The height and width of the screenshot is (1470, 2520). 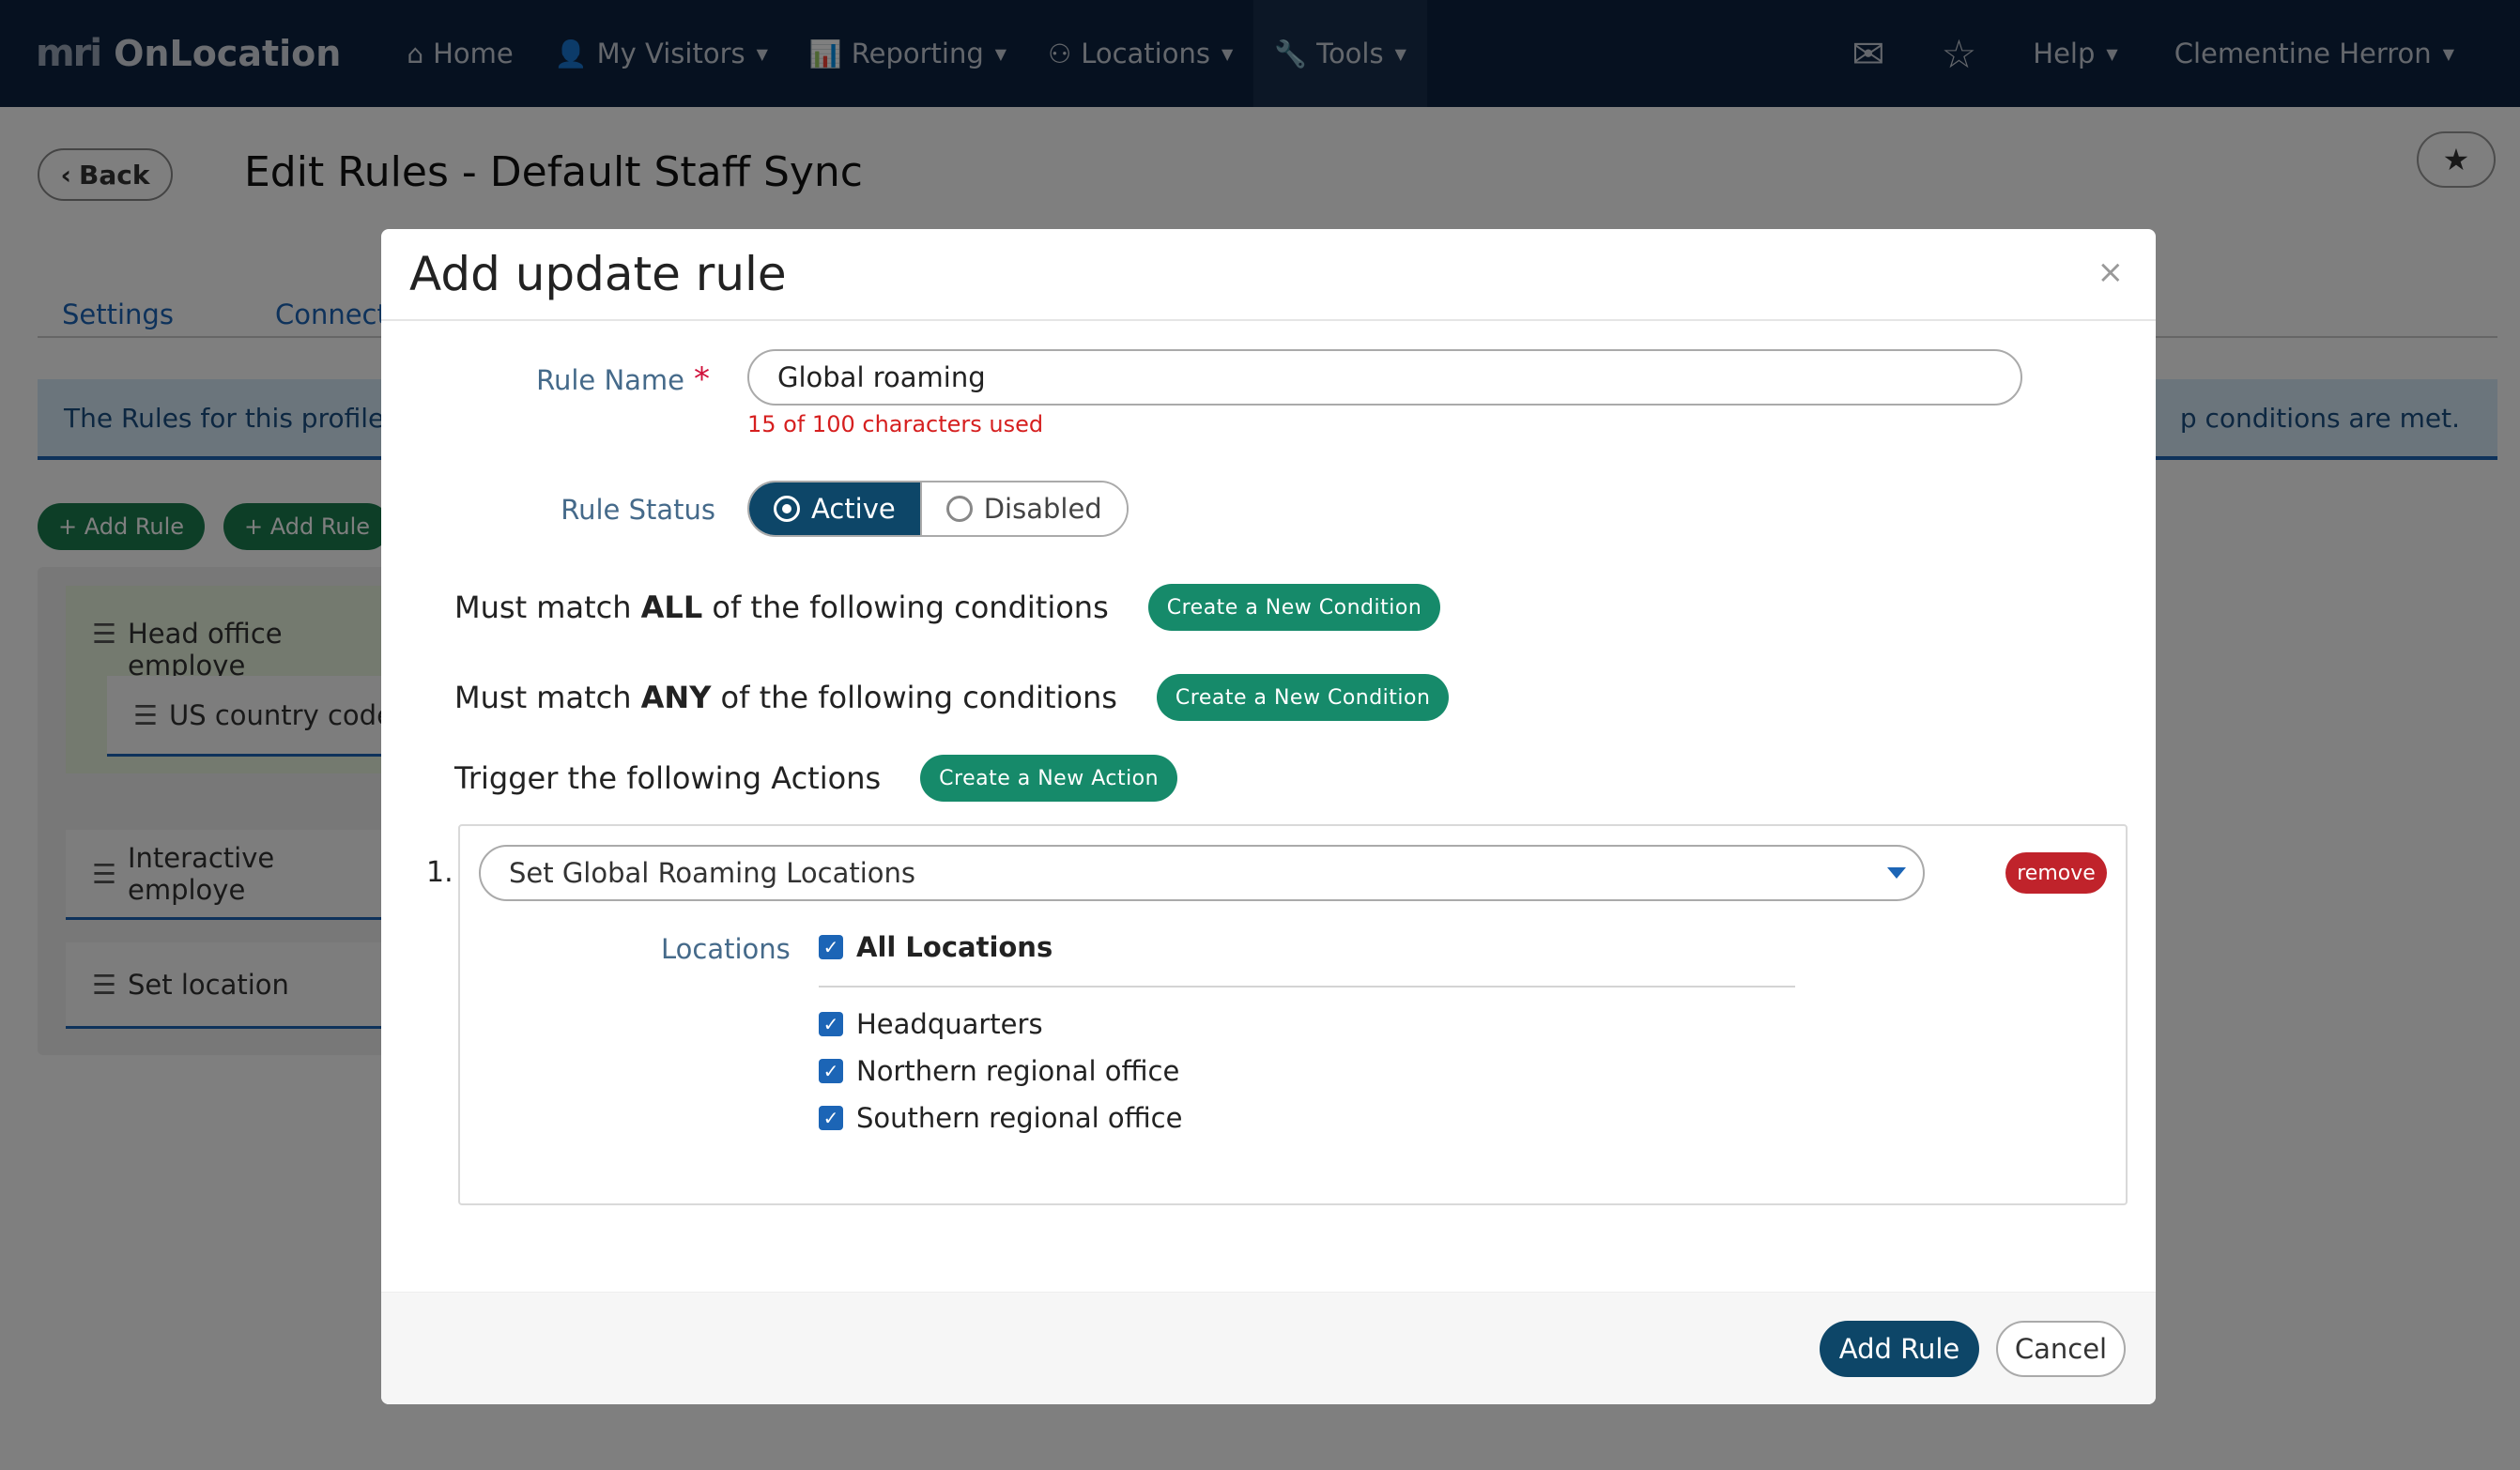 What do you see at coordinates (1018, 1071) in the screenshot?
I see `location-label: Northern regional office` at bounding box center [1018, 1071].